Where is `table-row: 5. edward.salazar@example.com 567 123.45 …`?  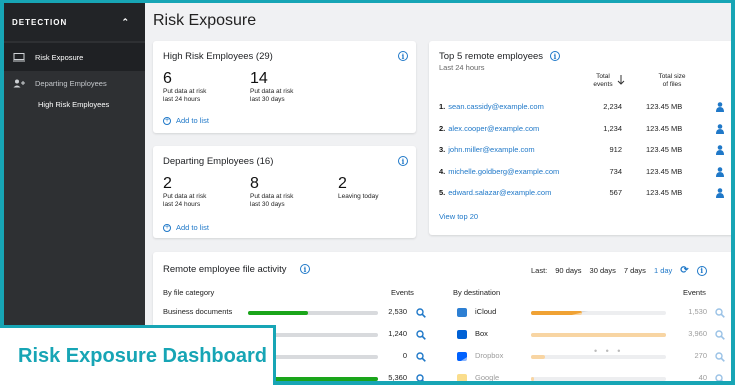 table-row: 5. edward.salazar@example.com 567 123.45 … is located at coordinates (585, 194).